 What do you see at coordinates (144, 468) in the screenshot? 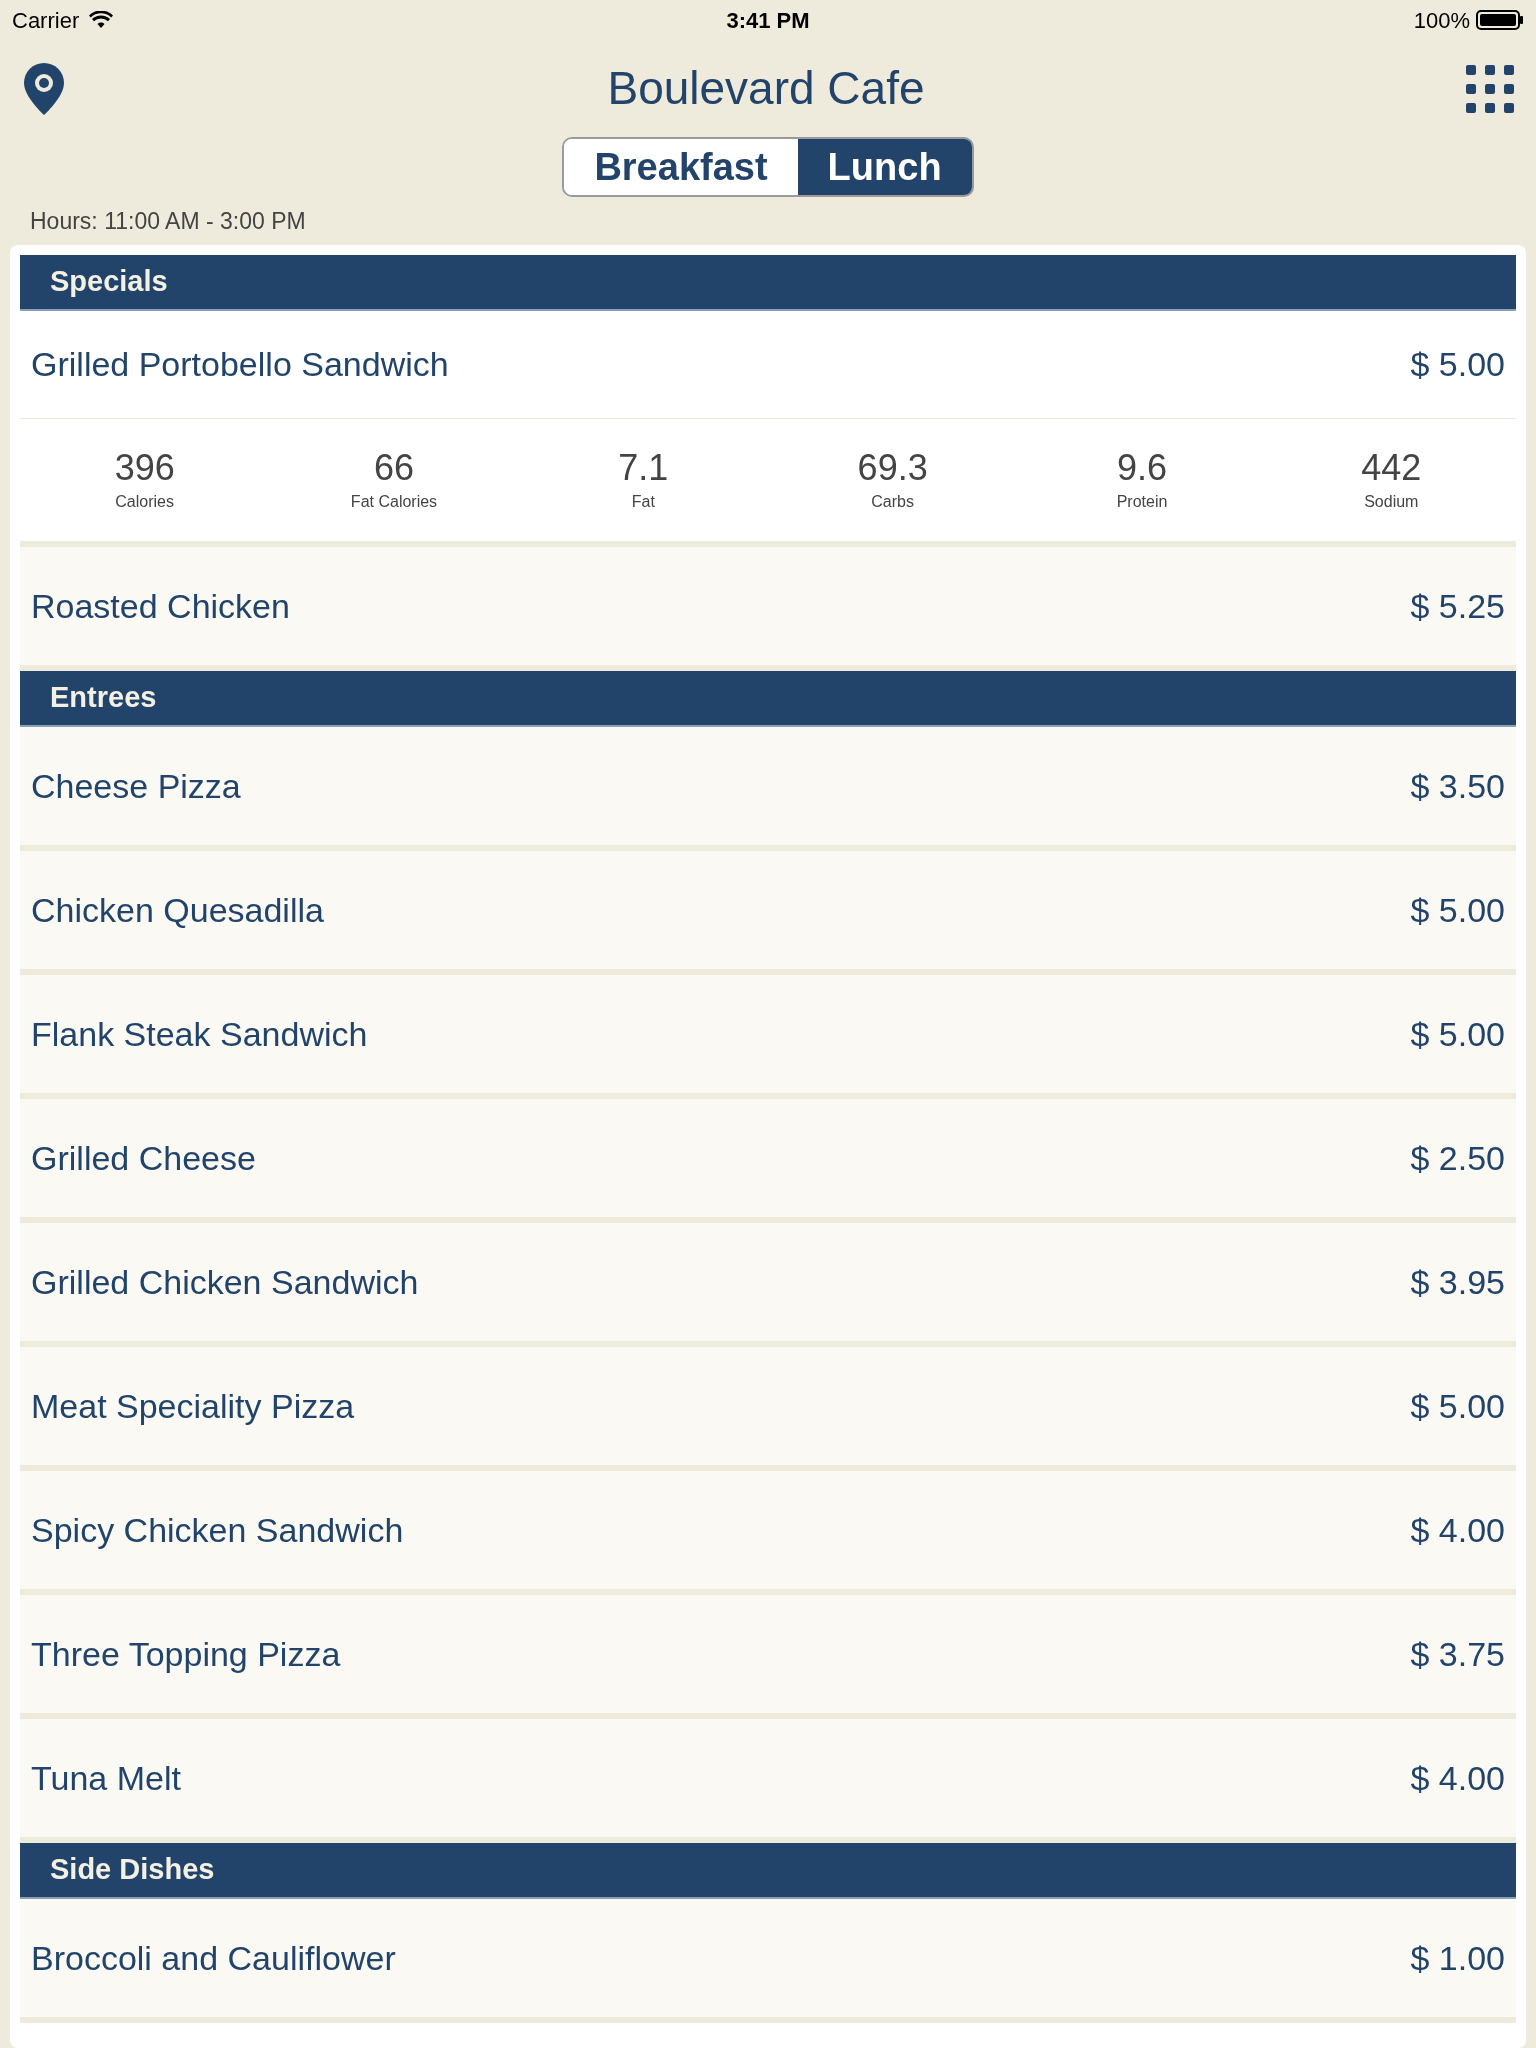
I see `nutrition-value: 396` at bounding box center [144, 468].